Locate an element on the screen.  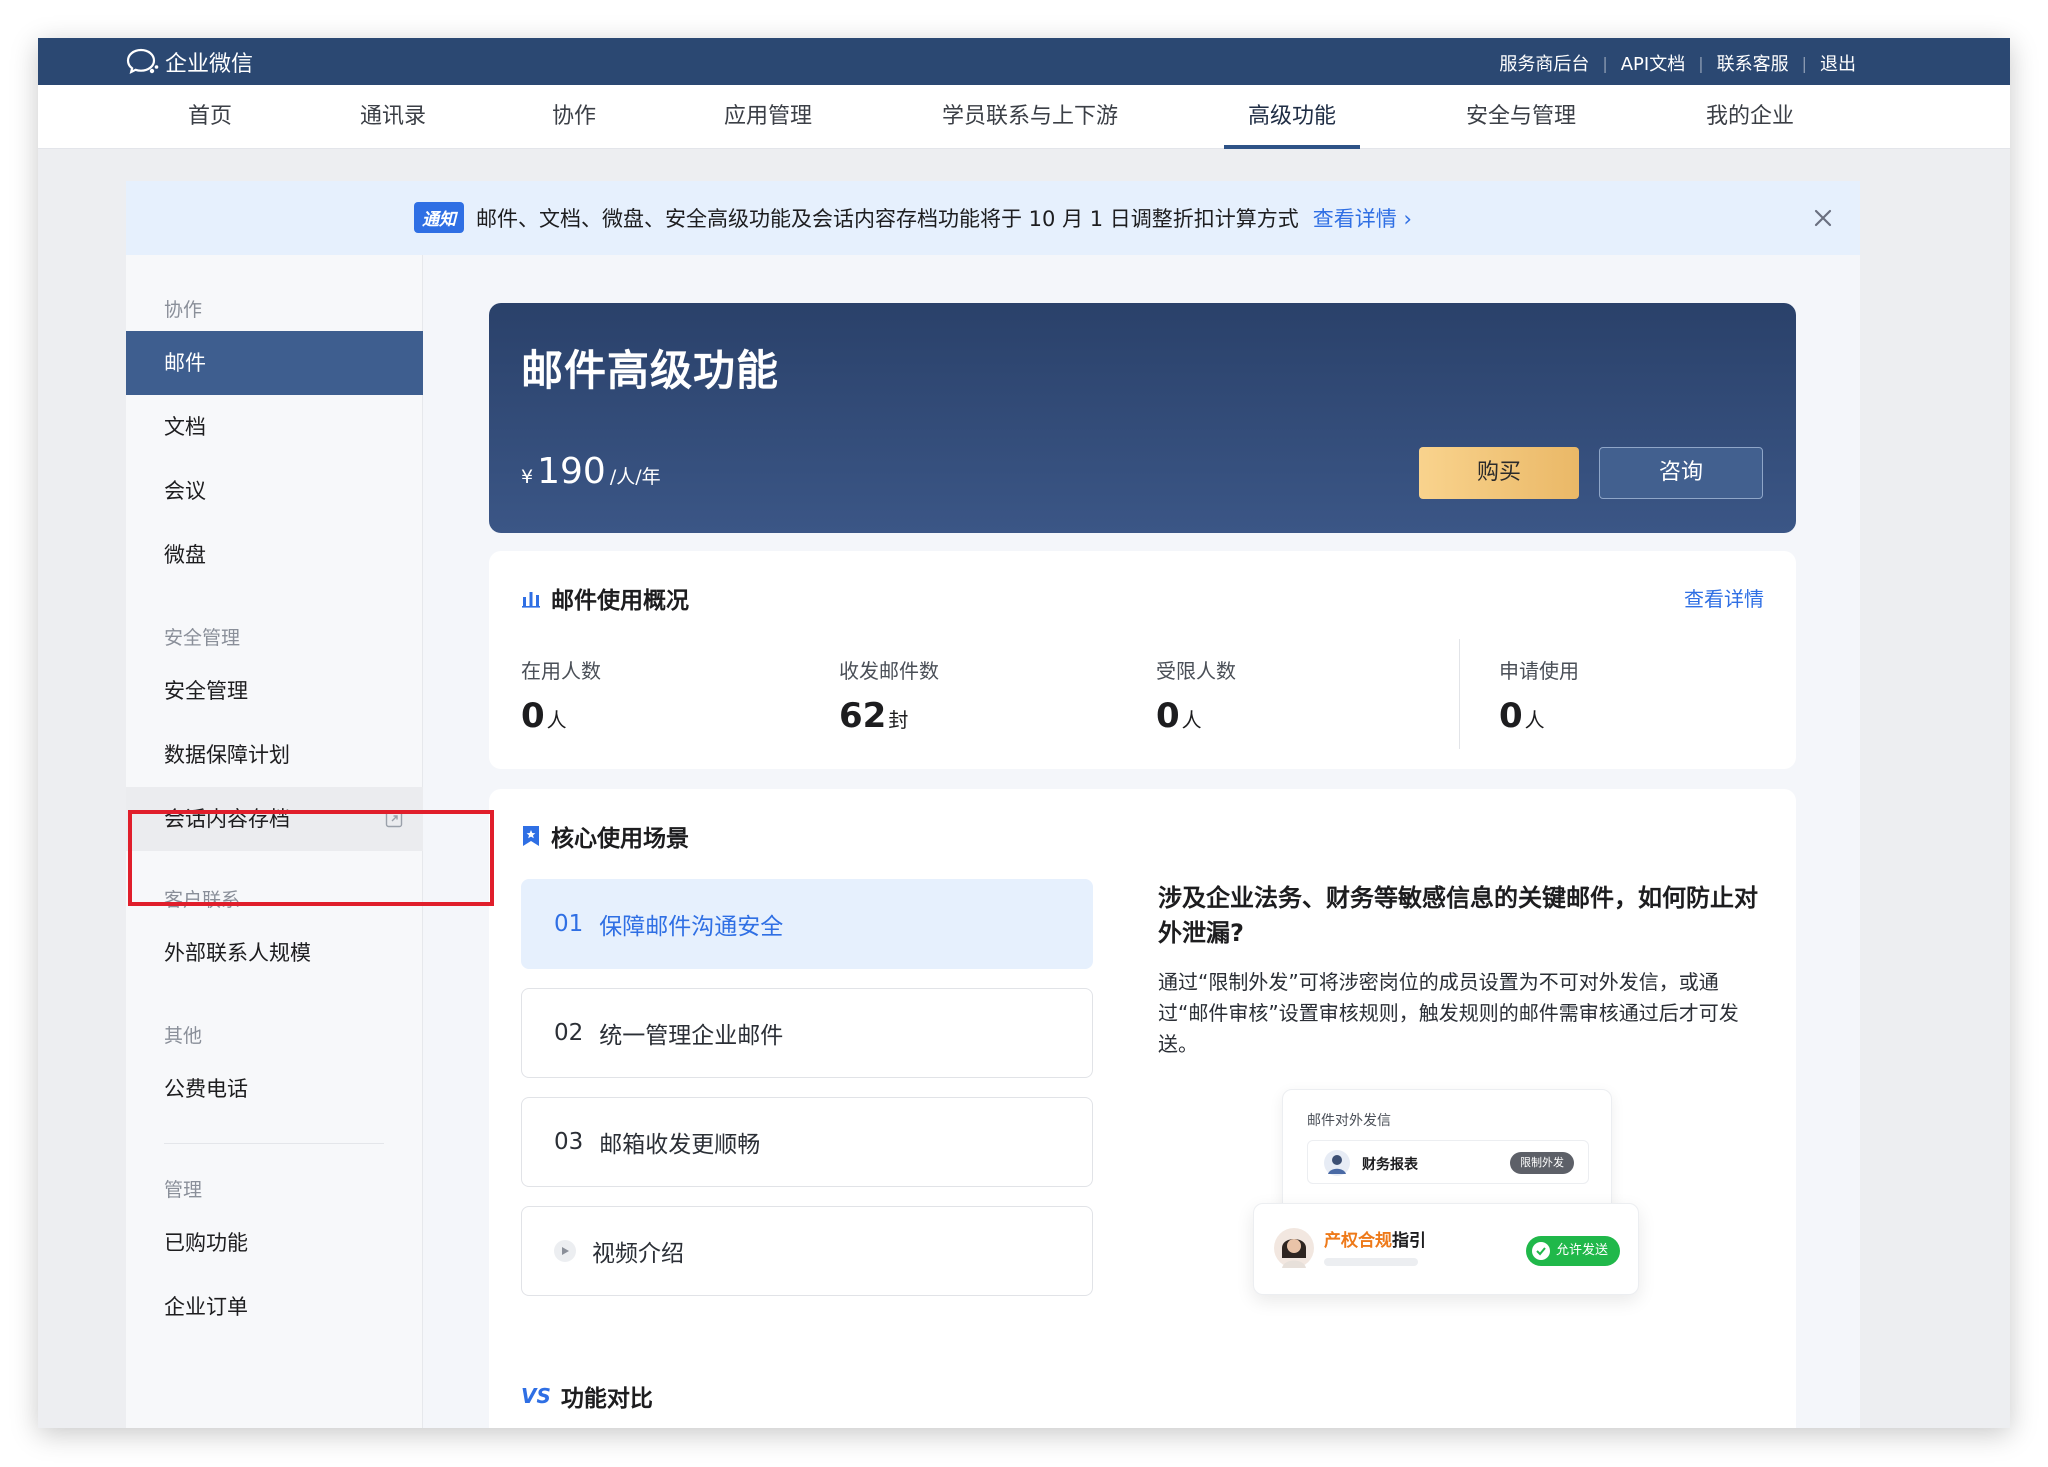
video-intro-button: 视频介绍 is located at coordinates (807, 1251).